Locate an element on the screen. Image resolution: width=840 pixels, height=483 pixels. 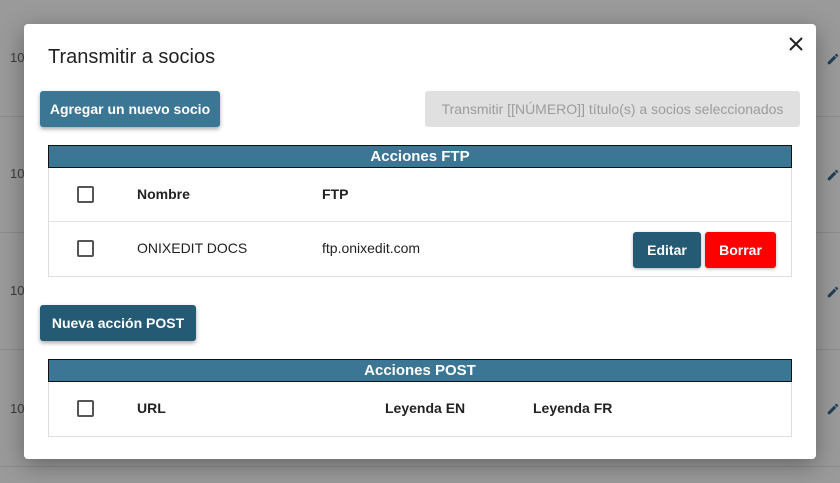
delete-button: Borrar is located at coordinates (740, 250).